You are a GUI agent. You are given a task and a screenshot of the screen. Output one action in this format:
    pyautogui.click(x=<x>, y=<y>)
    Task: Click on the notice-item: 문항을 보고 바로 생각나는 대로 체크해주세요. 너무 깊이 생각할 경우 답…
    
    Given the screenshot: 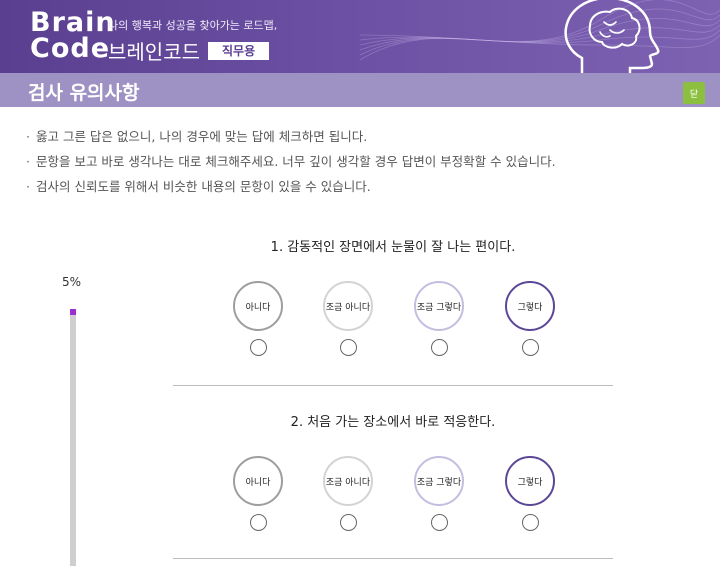 What is the action you would take?
    pyautogui.click(x=291, y=161)
    